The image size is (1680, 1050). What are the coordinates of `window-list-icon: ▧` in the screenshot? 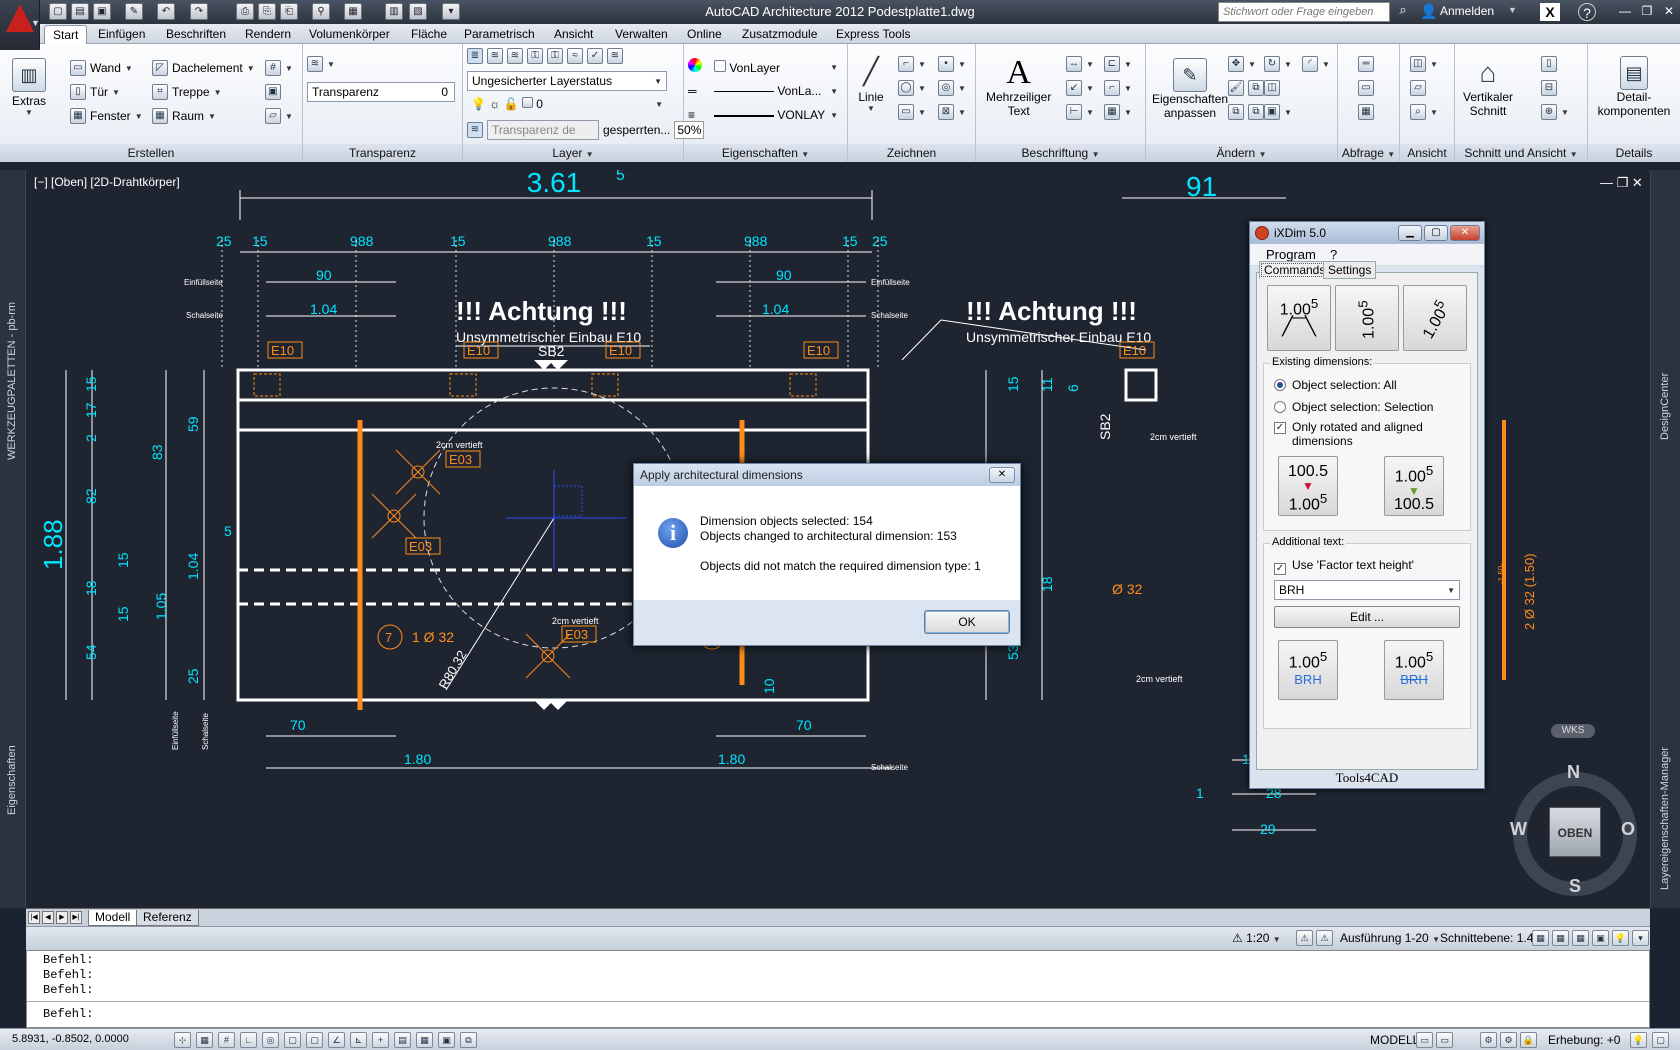 It's located at (418, 11).